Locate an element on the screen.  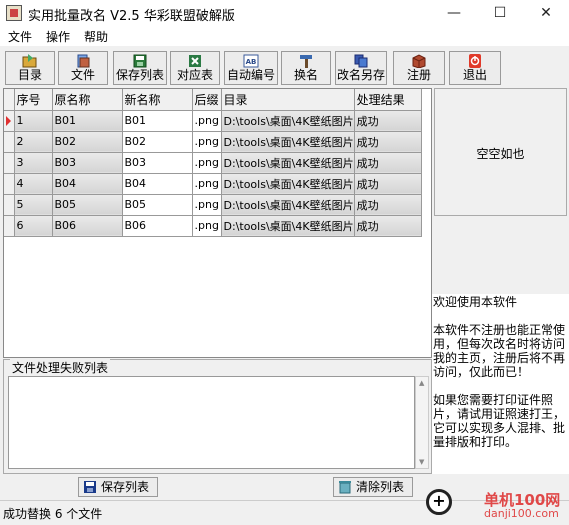
cell-index: 6 is located at coordinates (33, 226).